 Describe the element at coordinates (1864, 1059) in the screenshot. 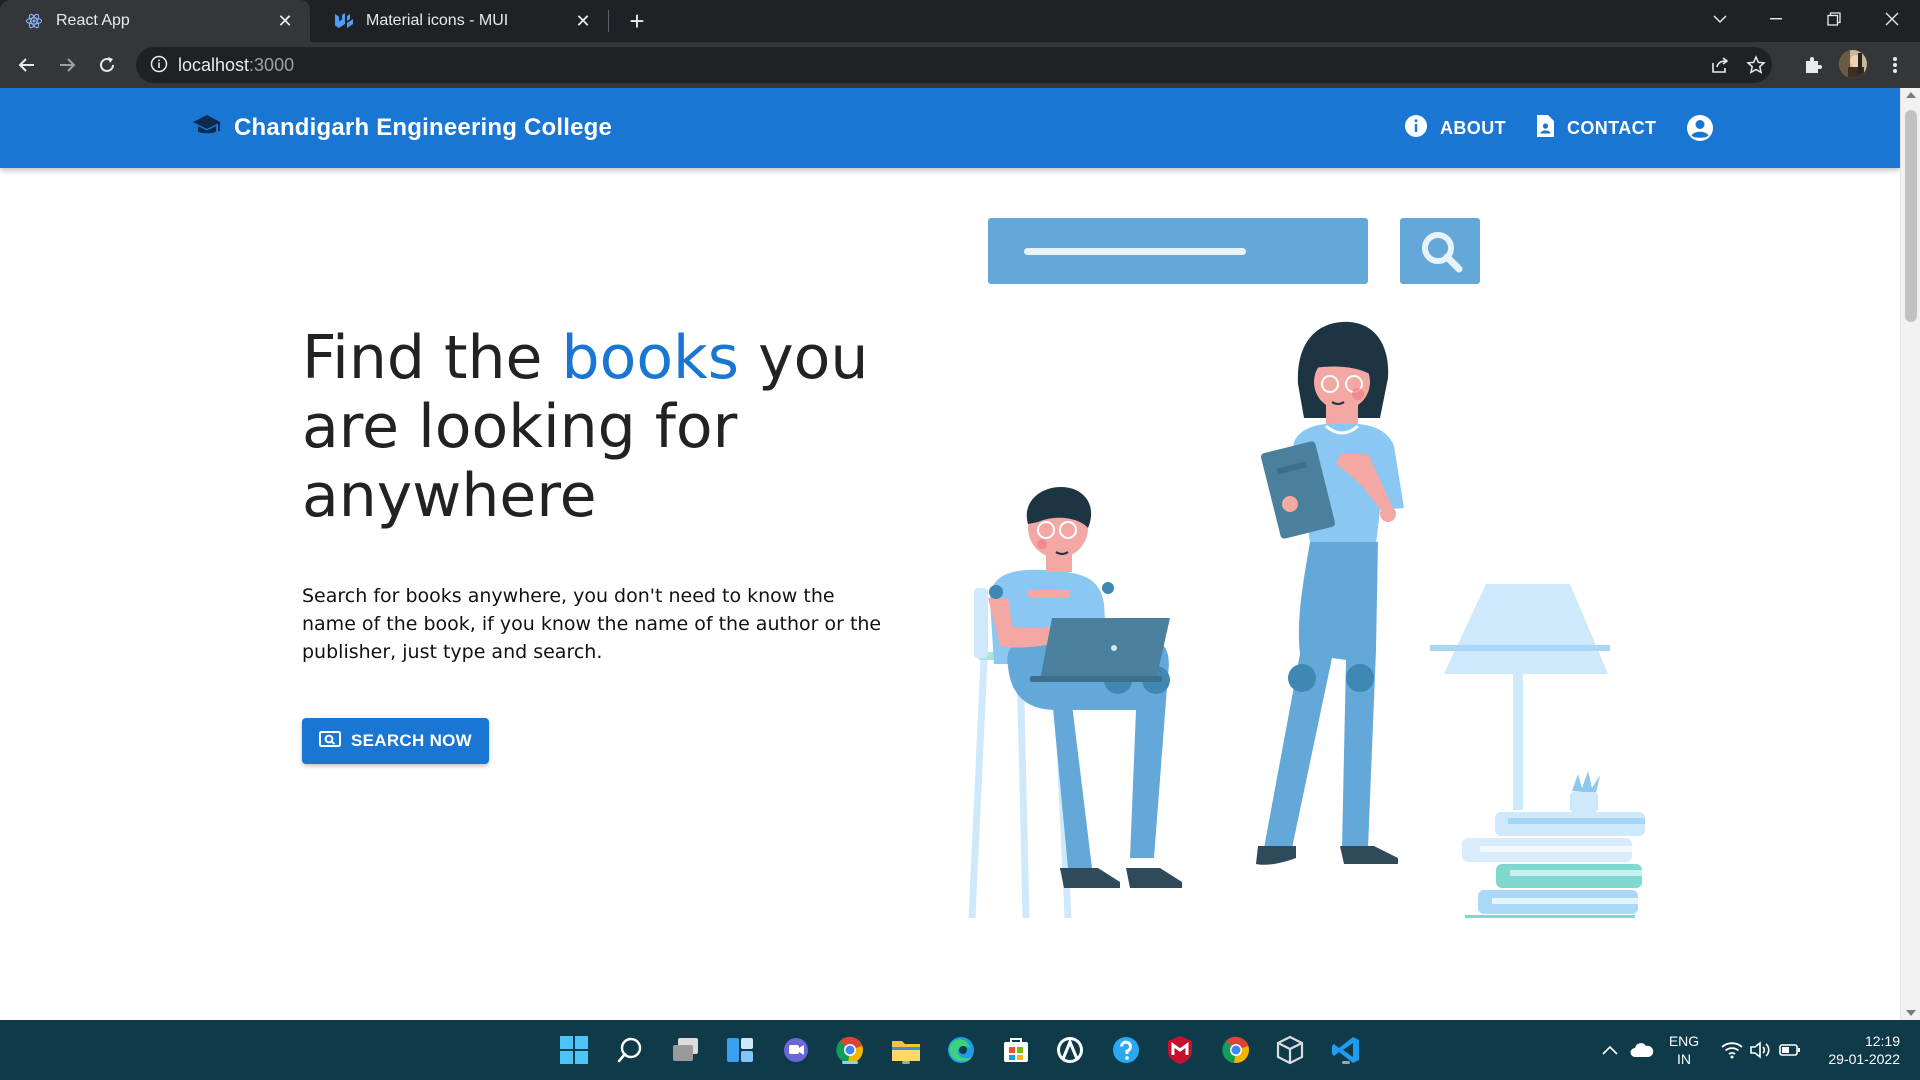

I see `date-label: 29-01-2022` at that location.